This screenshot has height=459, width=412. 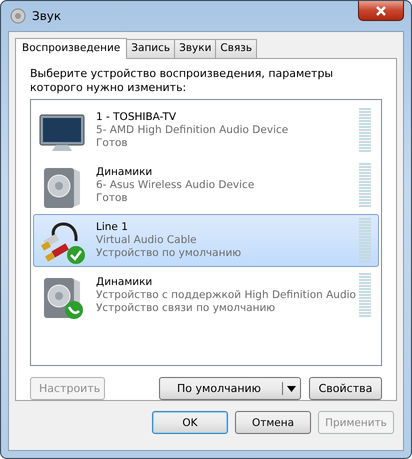 I want to click on device-item: Динамики Устройство с поддержкой High Definition Audio Устройство связи по умолчанию, so click(x=206, y=295).